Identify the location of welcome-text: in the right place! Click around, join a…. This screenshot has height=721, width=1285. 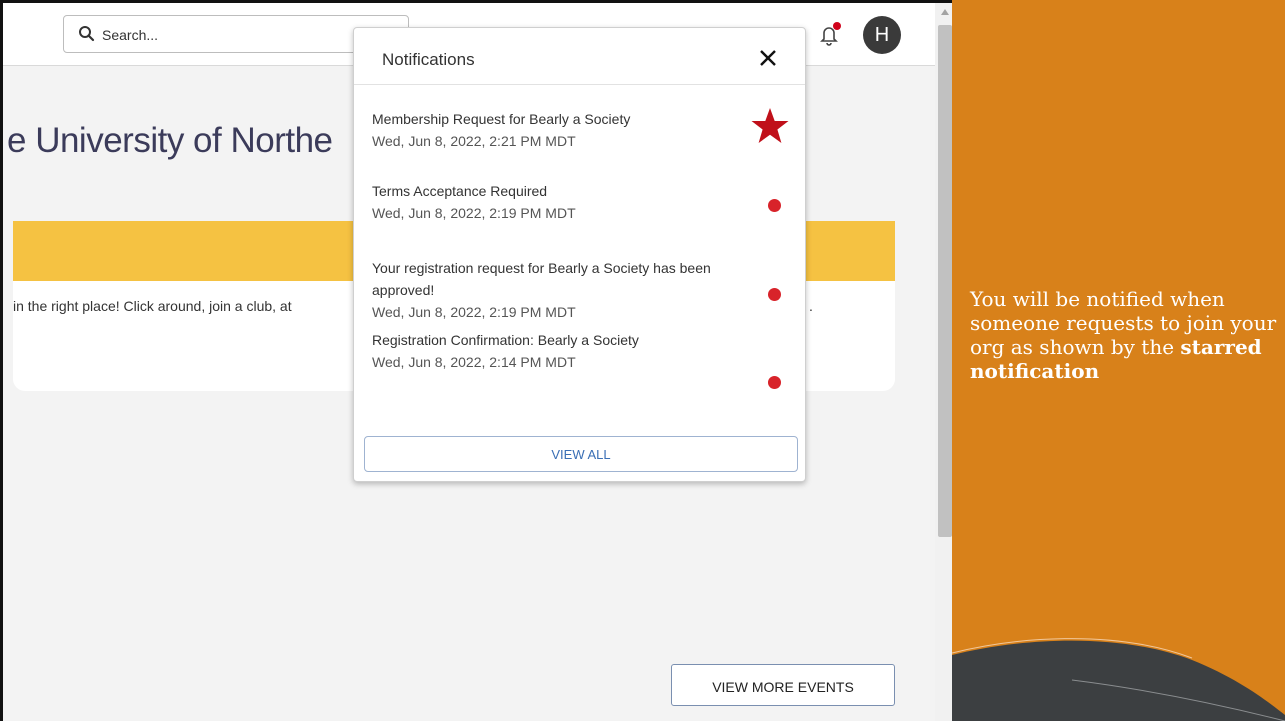
(152, 306).